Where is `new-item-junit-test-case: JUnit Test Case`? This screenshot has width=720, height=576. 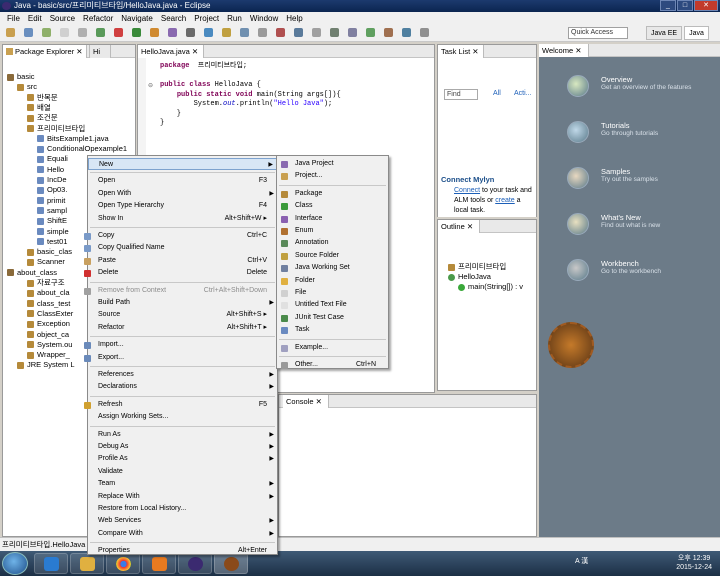 new-item-junit-test-case: JUnit Test Case is located at coordinates (332, 318).